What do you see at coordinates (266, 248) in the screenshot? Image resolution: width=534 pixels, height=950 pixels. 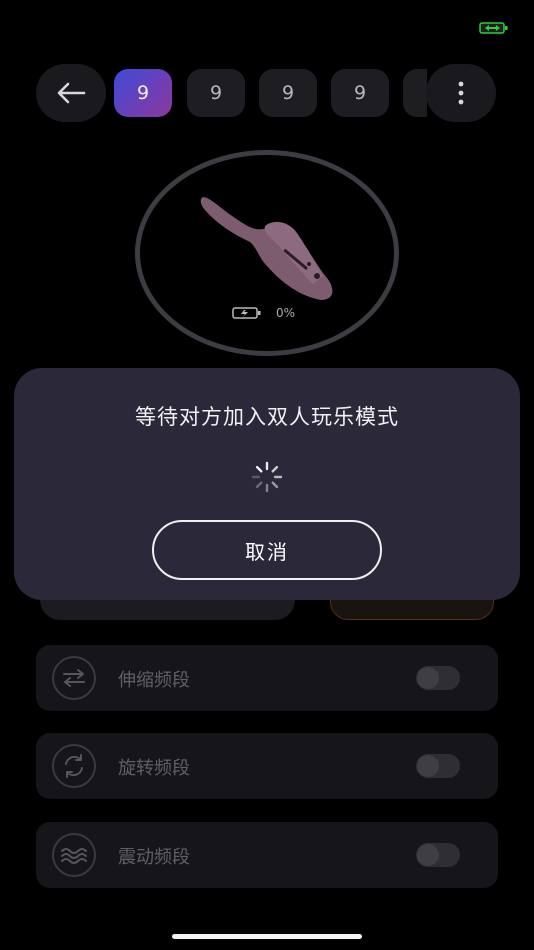 I see `toy-device-image` at bounding box center [266, 248].